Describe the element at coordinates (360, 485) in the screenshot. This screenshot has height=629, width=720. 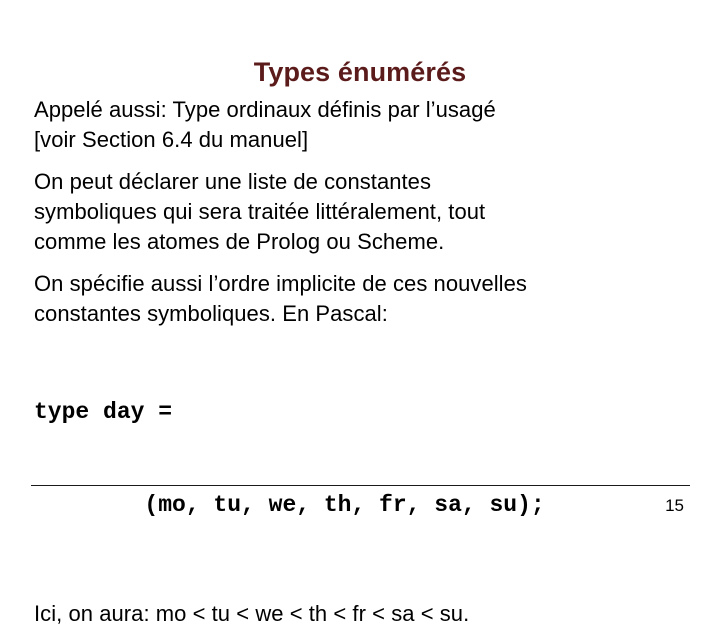
I see `footer-divider` at that location.